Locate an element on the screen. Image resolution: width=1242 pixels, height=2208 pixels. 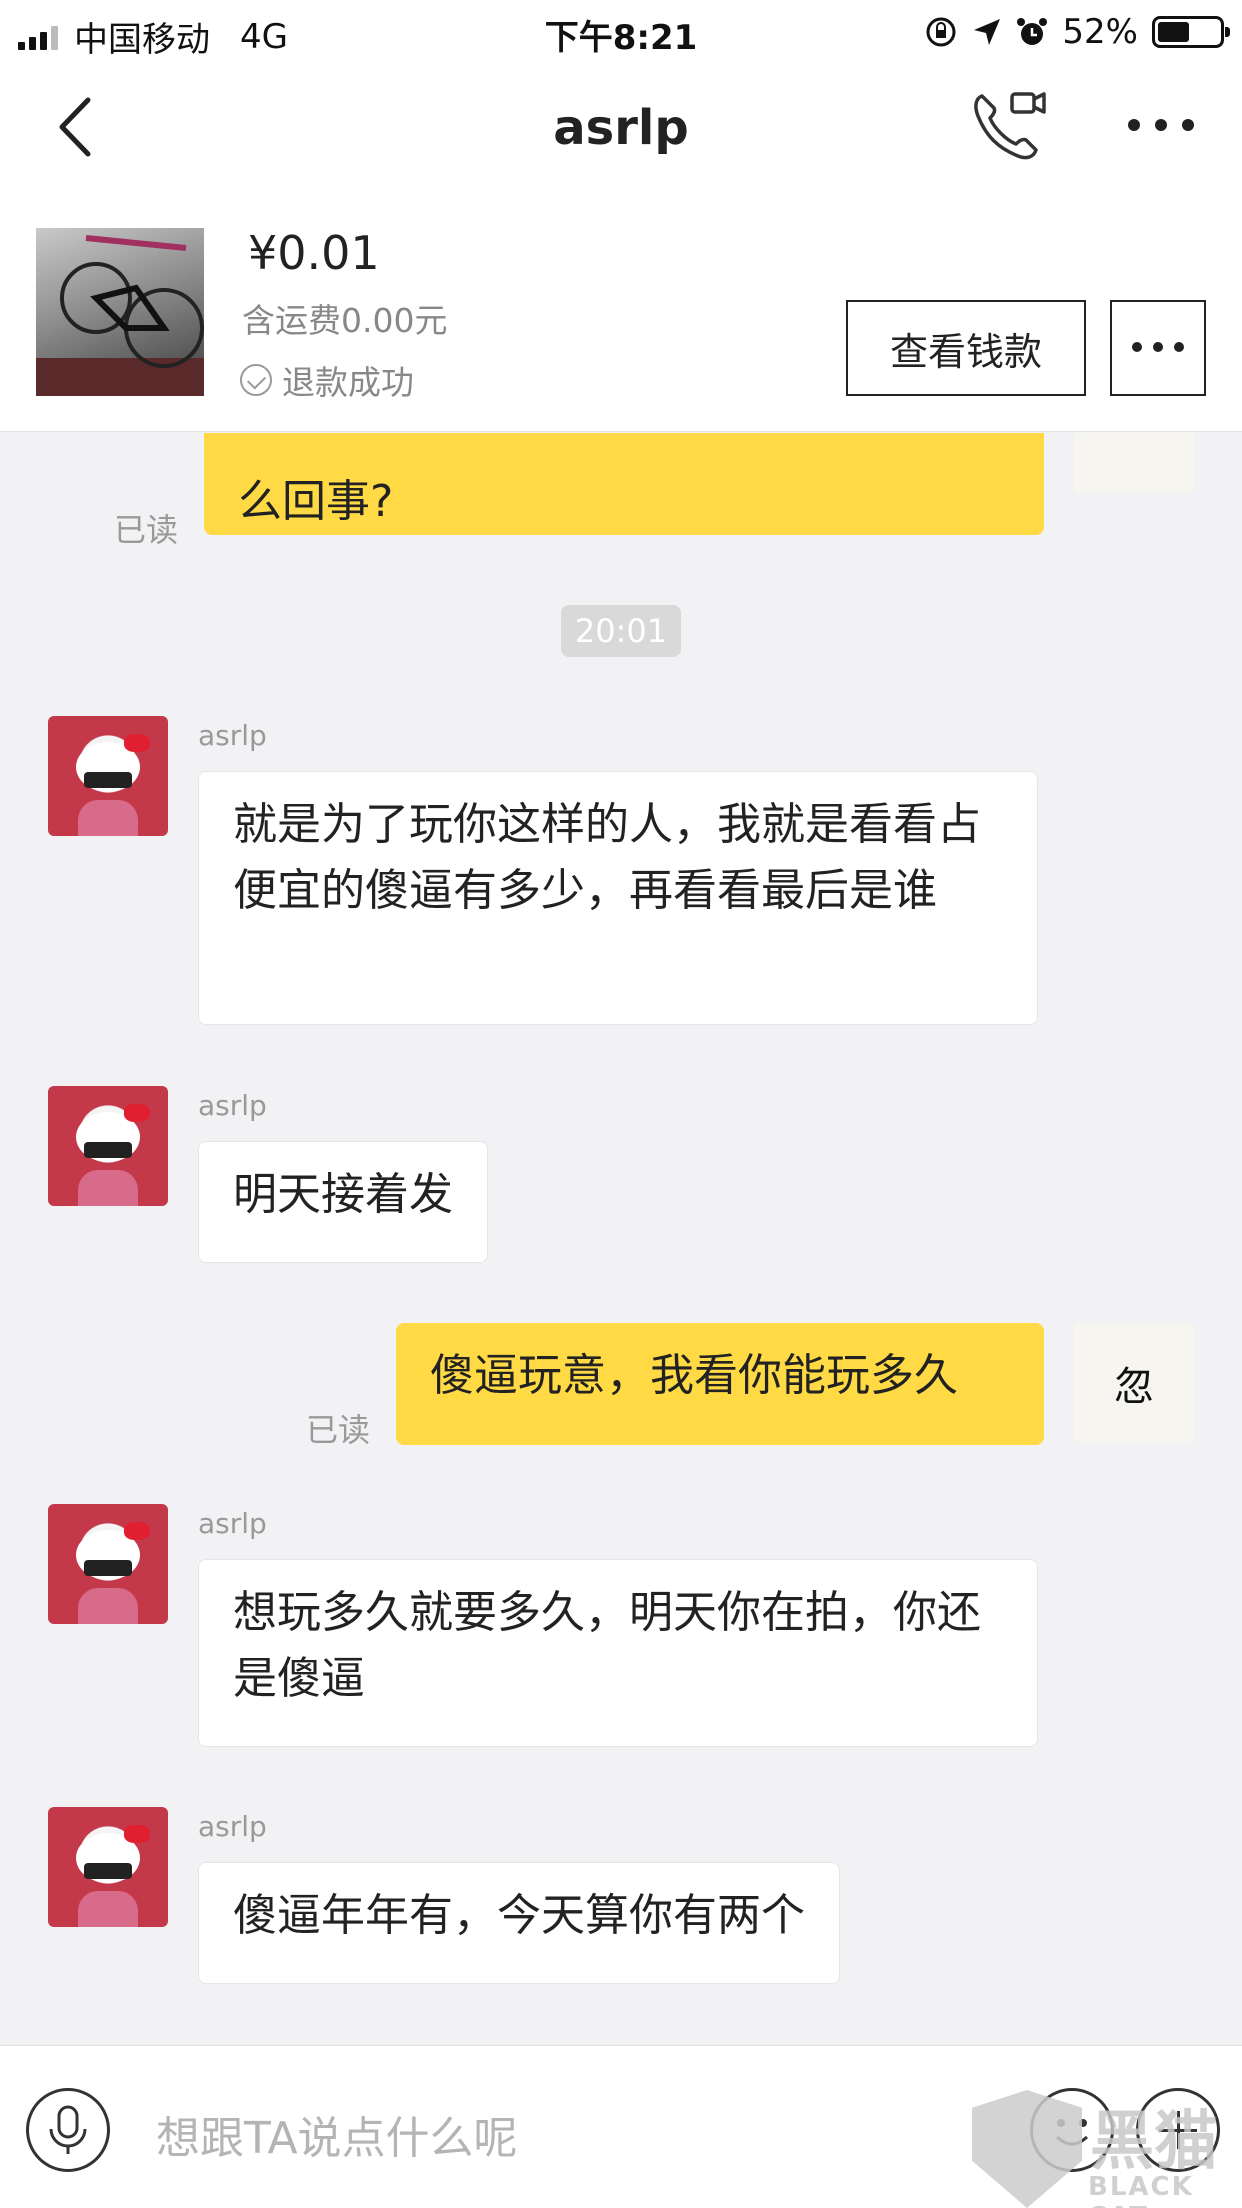
message-text: 就是为了玩你这样的人，我就是看看占便宜的傻逼有多少，再看看最后是谁 is located at coordinates (607, 857).